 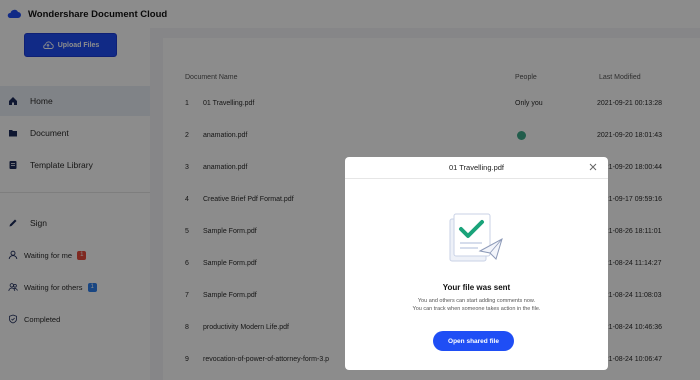 I want to click on open-shared-file-button: Open shared file, so click(x=473, y=341).